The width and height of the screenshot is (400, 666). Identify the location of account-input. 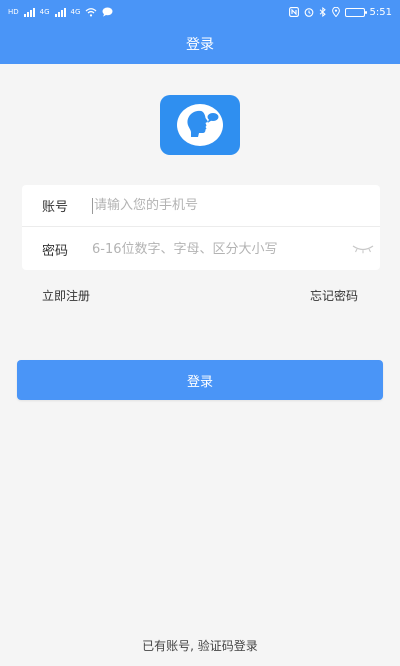
(237, 205).